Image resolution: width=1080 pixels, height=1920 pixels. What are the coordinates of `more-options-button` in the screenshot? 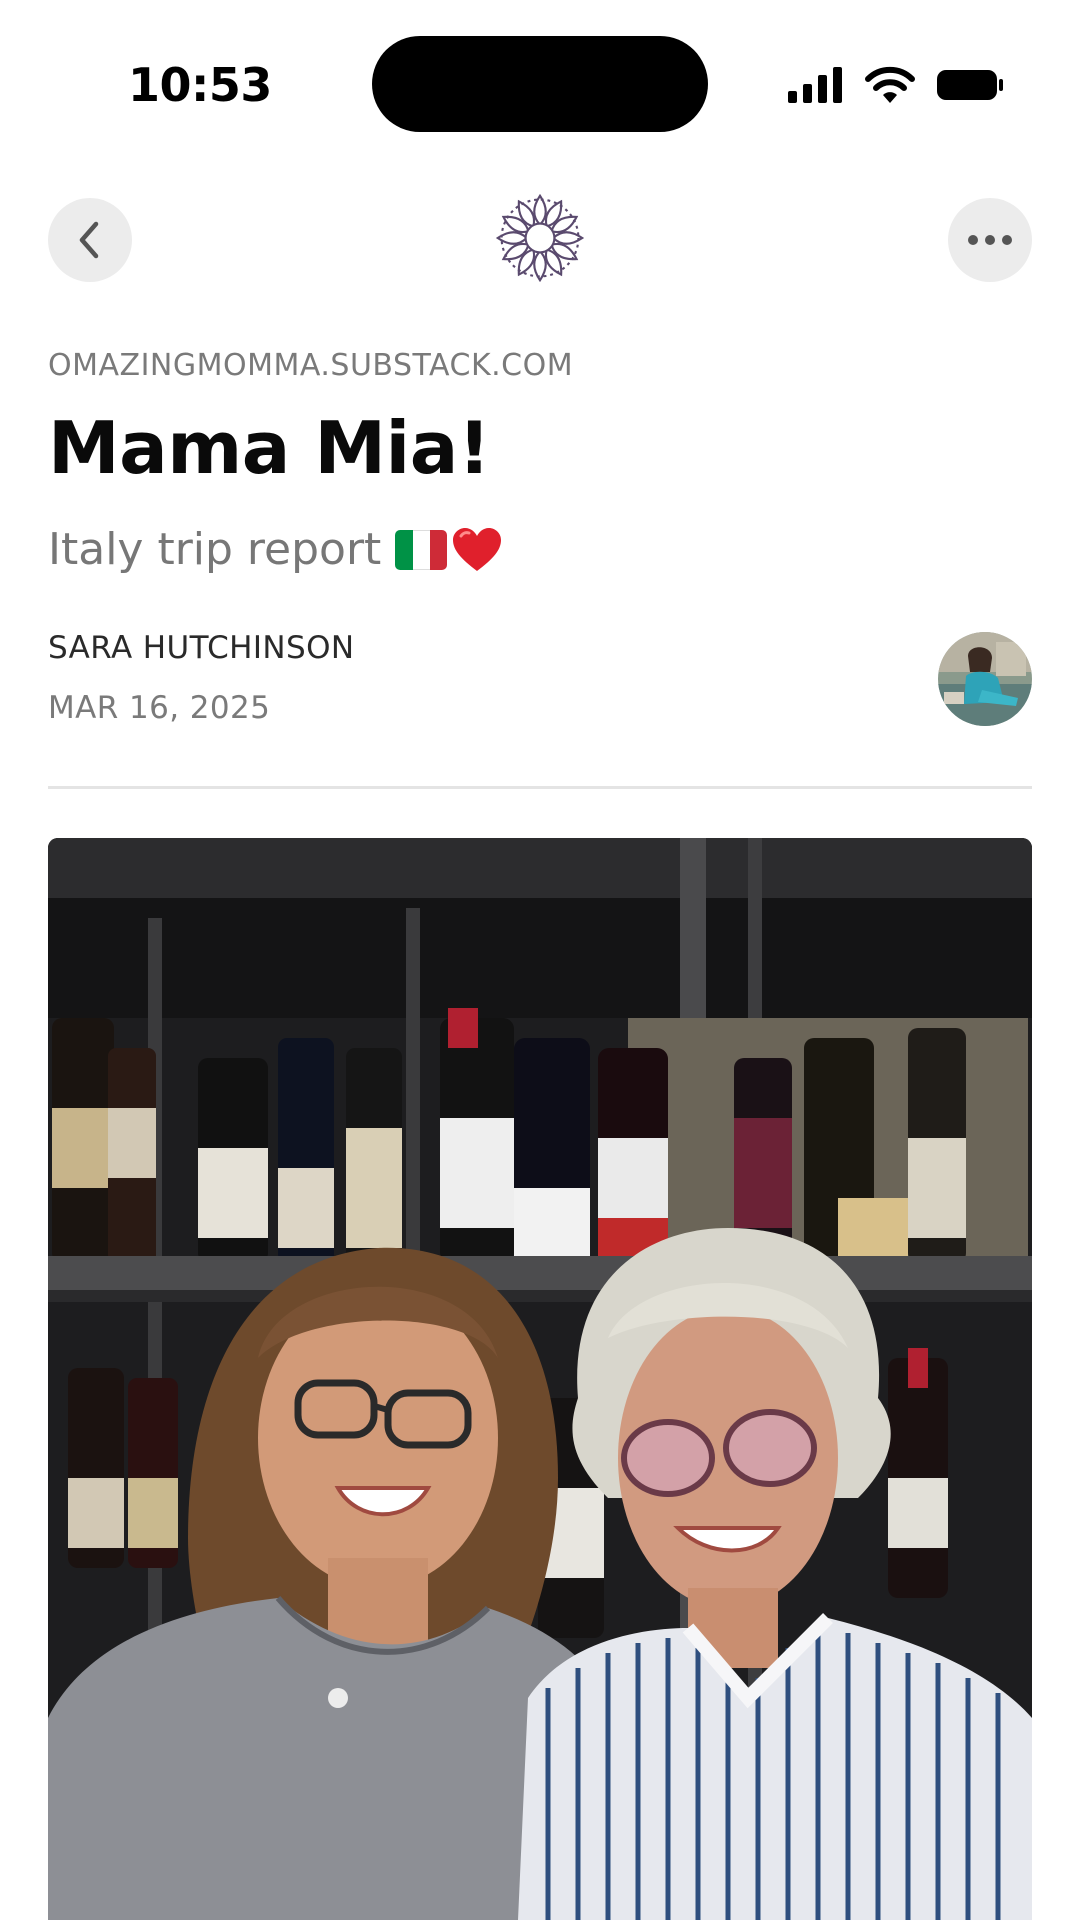 It's located at (990, 240).